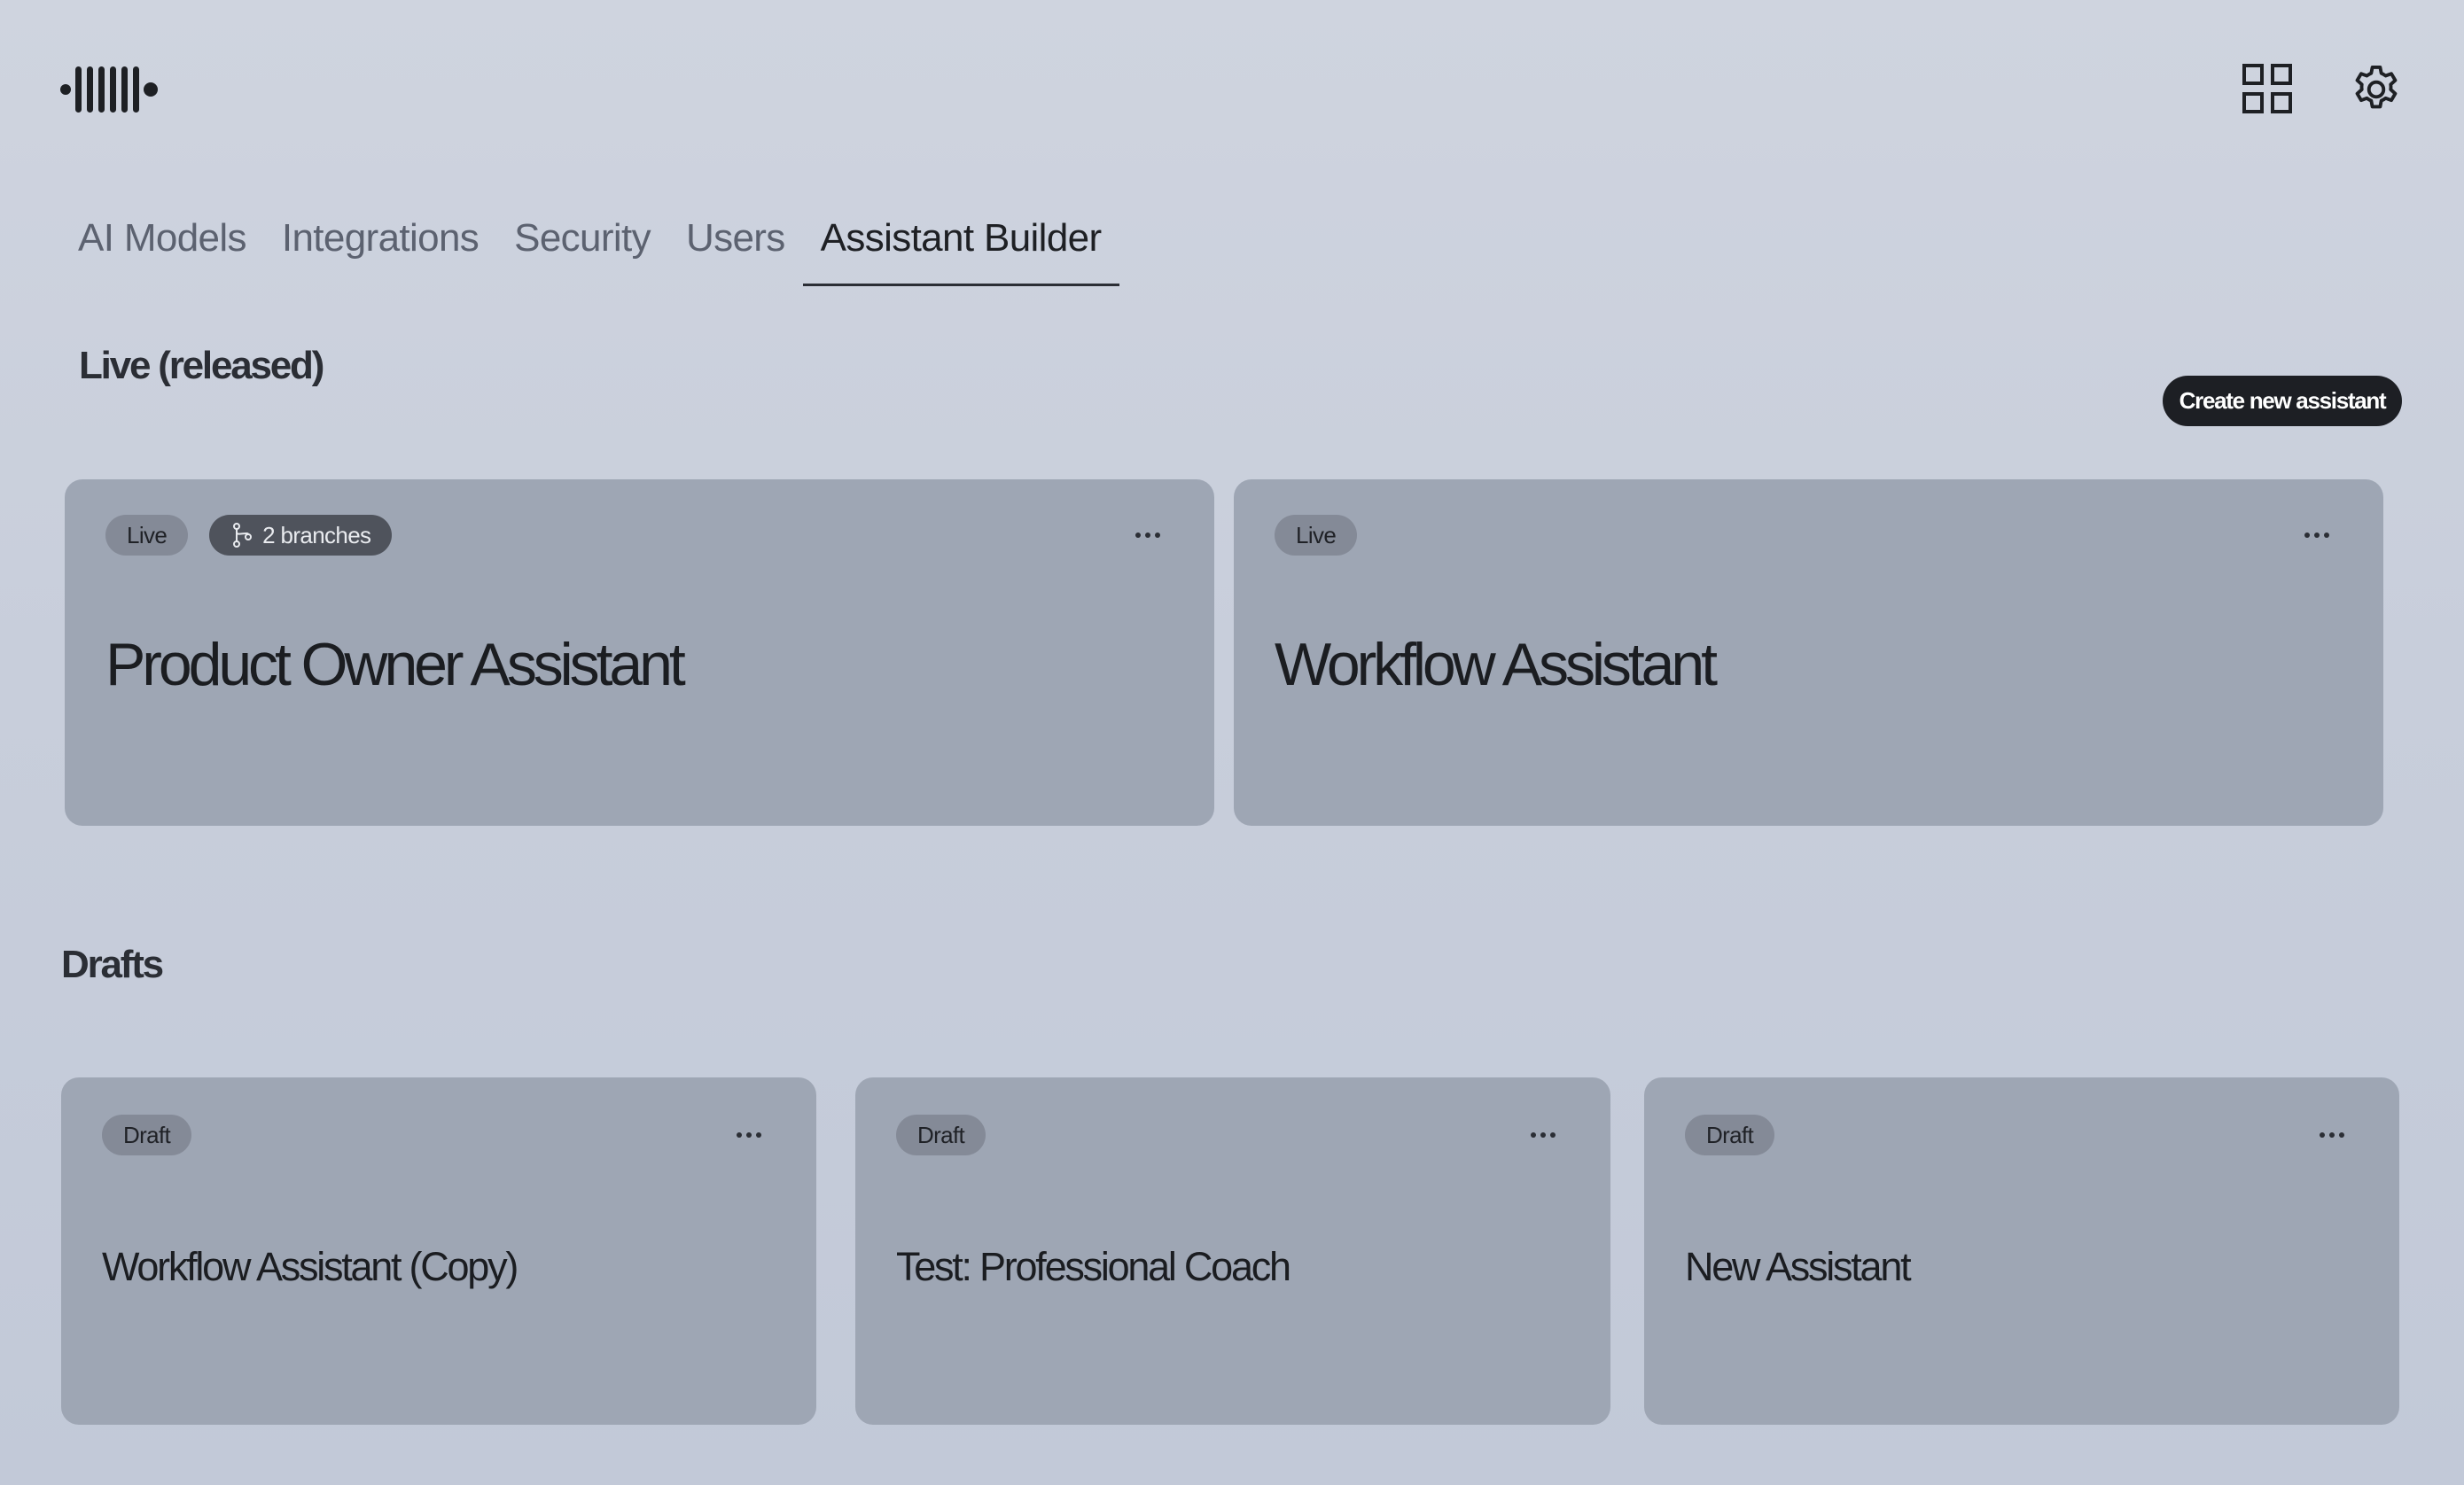 The image size is (2464, 1485). Describe the element at coordinates (395, 664) in the screenshot. I see `assistant-title: Product Owner Assistant` at that location.